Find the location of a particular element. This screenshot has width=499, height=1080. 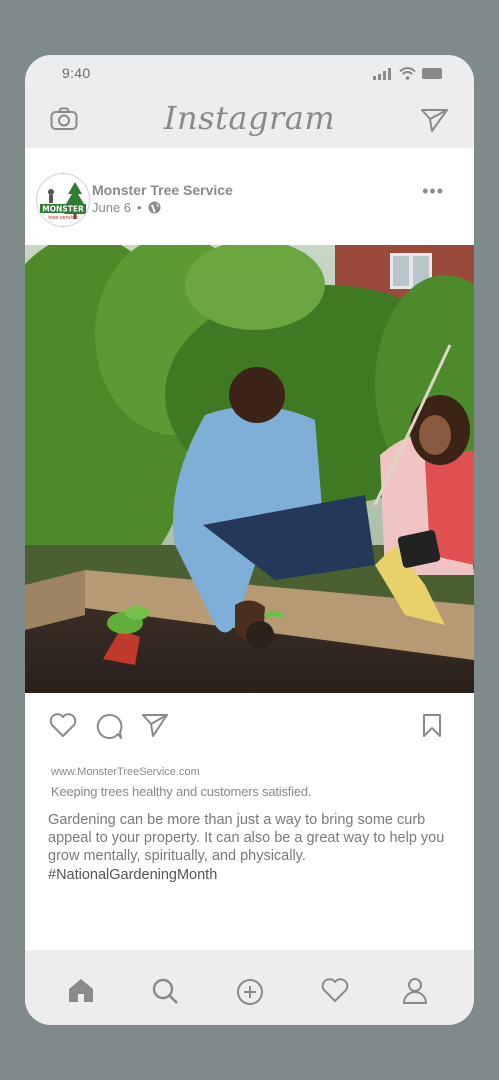

app-header: Instagram is located at coordinates (249, 121).